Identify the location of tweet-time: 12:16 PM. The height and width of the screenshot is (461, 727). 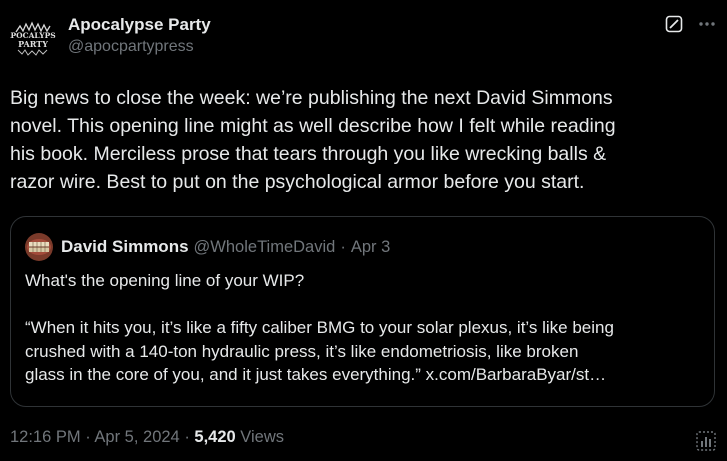
(45, 437).